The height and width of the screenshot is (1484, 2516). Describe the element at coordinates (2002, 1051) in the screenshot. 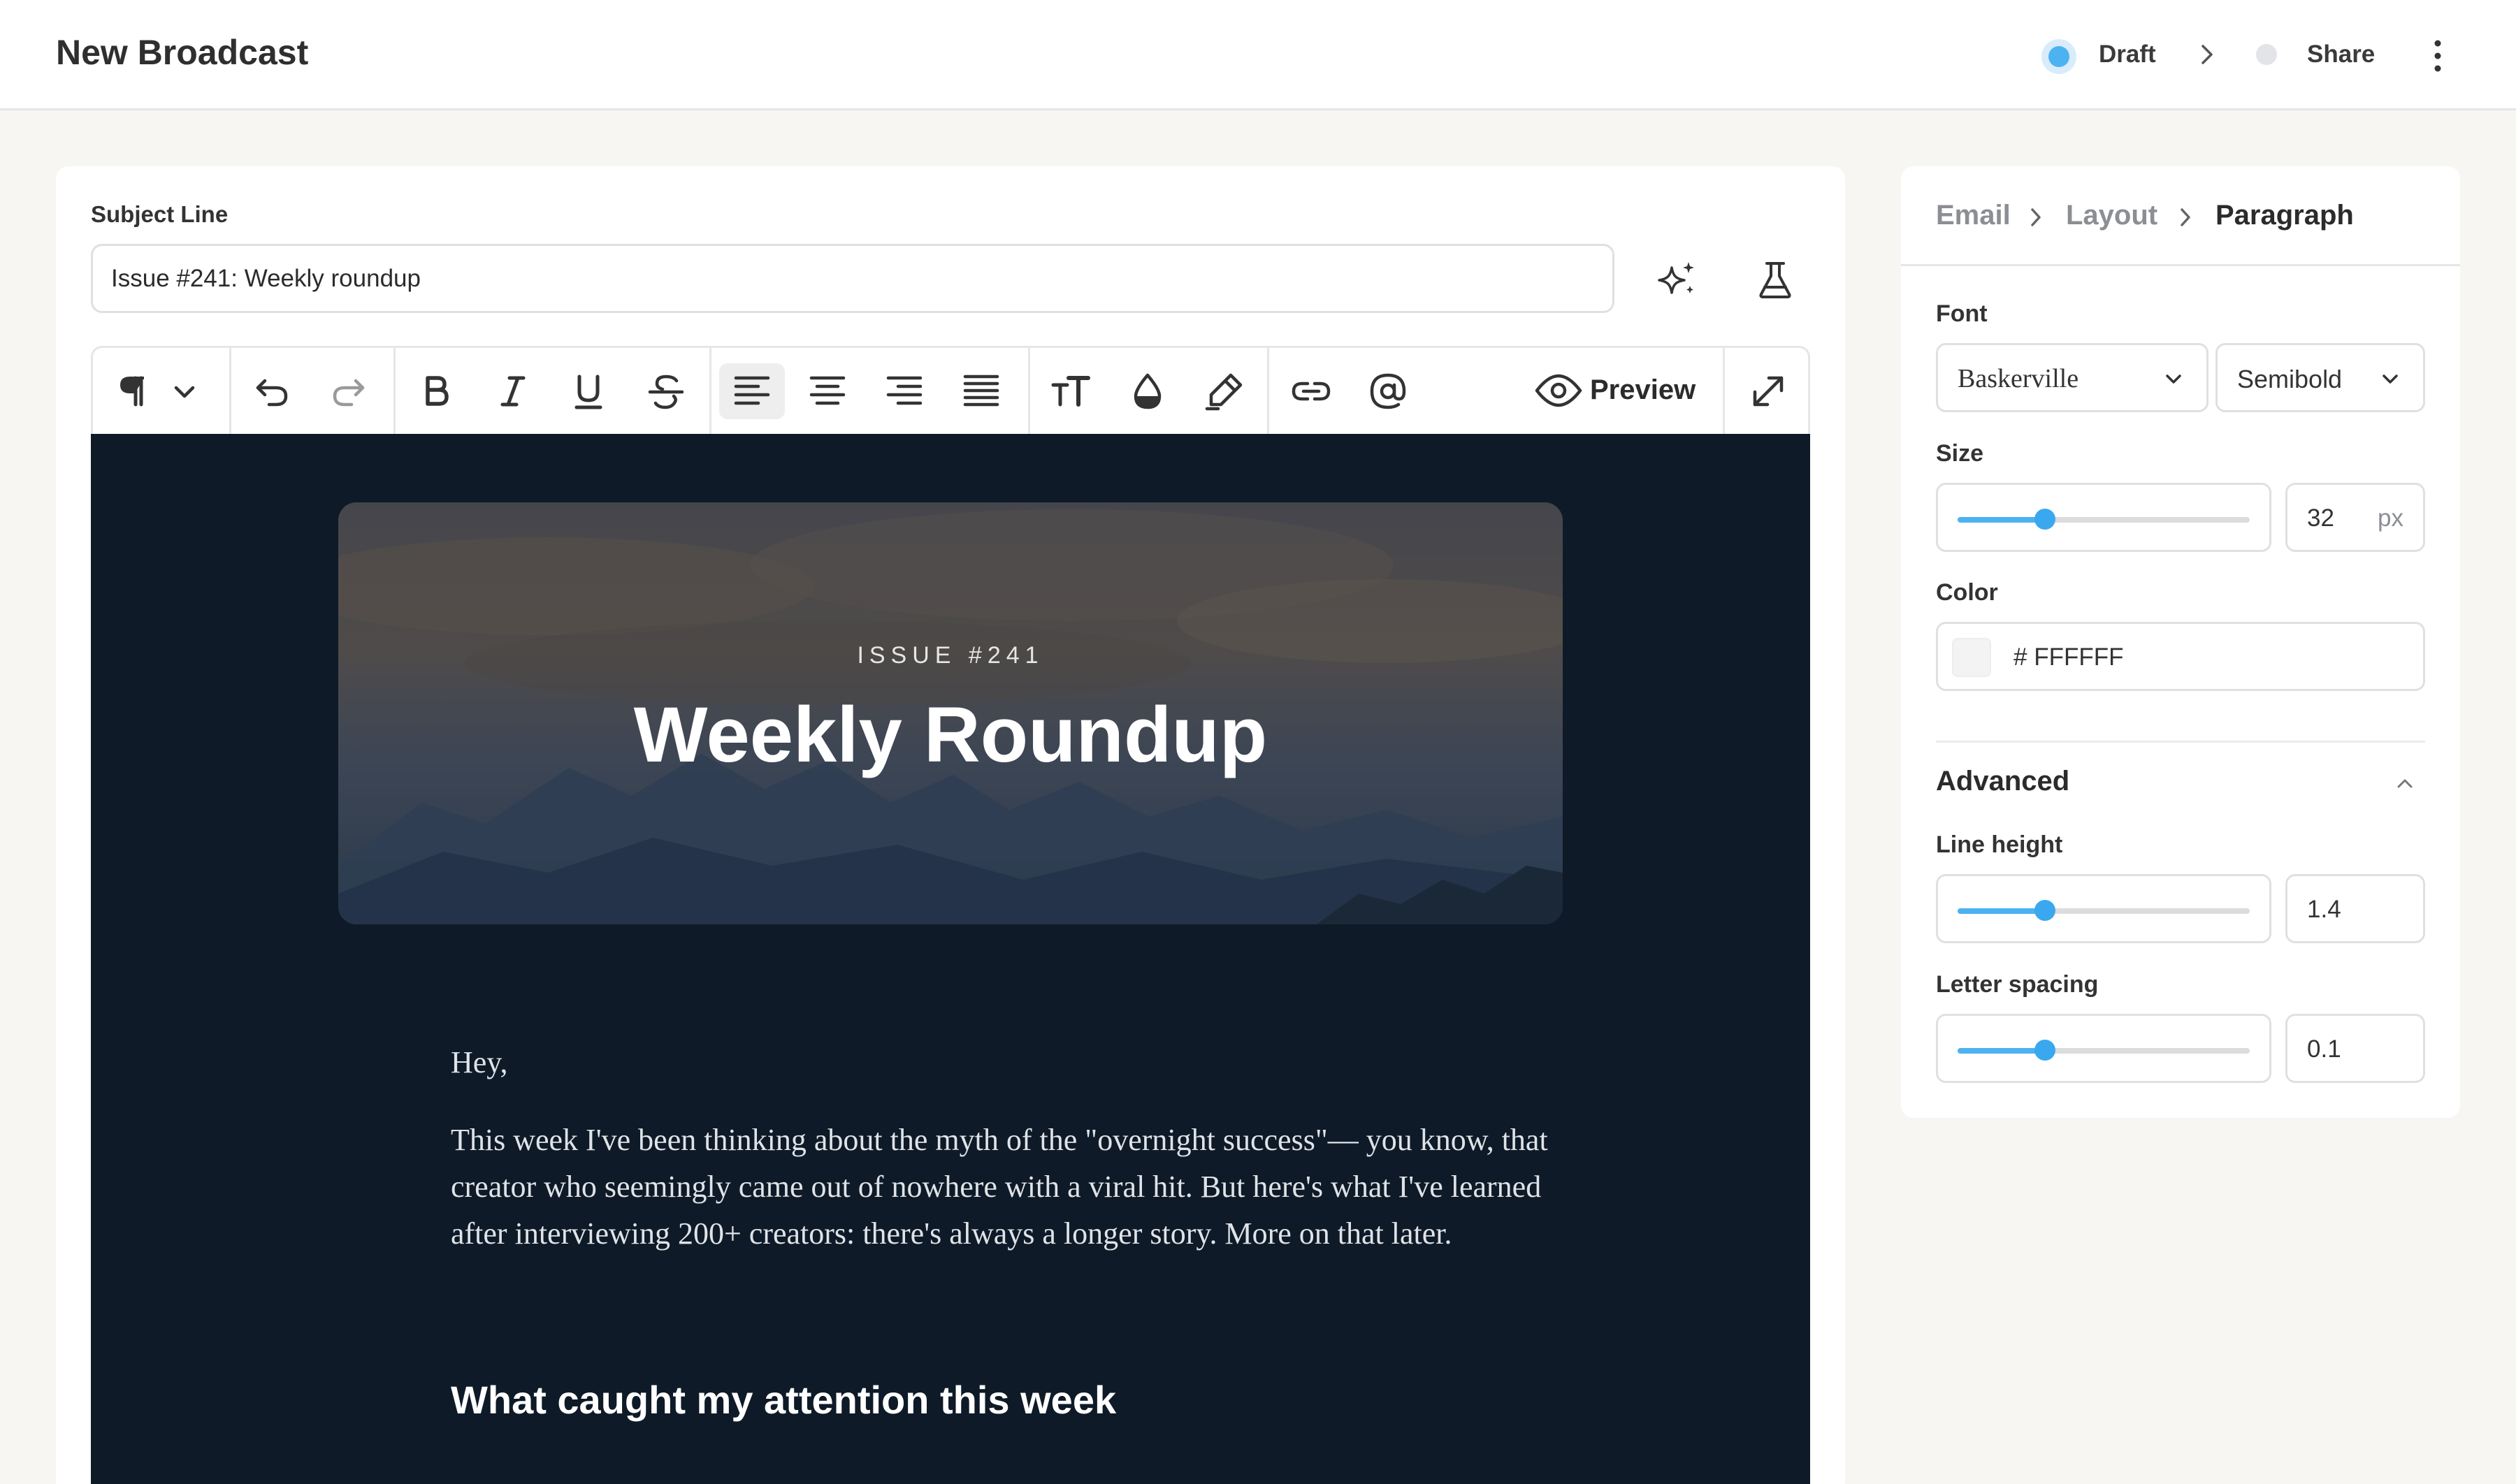

I see `letter-spacing-slider-fill` at that location.